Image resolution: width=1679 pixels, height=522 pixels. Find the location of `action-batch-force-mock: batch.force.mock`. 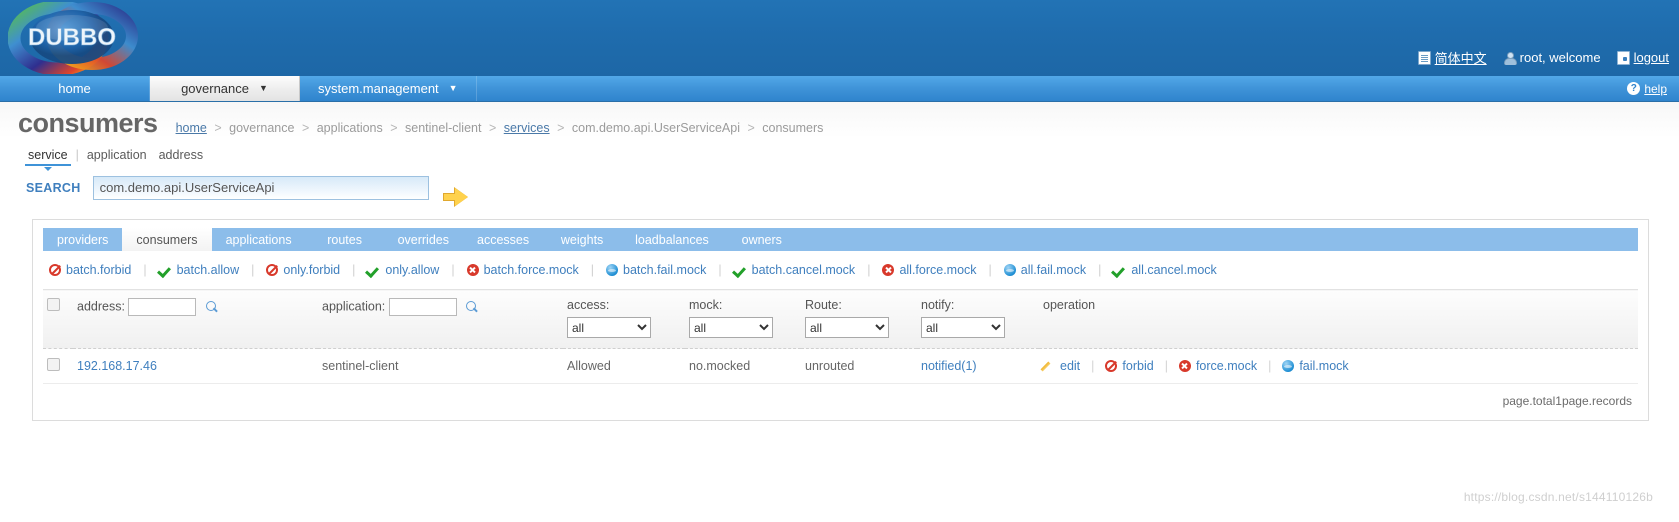

action-batch-force-mock: batch.force.mock is located at coordinates (522, 270).